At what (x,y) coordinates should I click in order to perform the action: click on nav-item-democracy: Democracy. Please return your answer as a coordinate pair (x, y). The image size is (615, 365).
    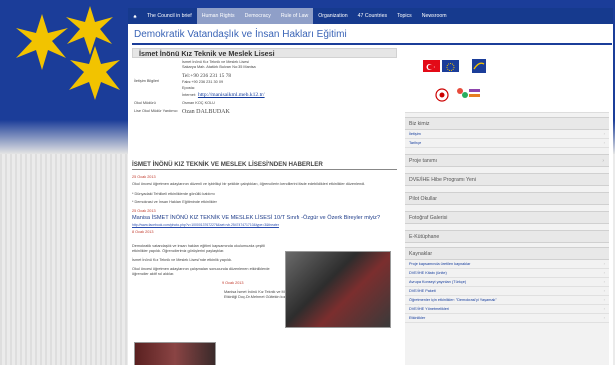
    Looking at the image, I should click on (257, 16).